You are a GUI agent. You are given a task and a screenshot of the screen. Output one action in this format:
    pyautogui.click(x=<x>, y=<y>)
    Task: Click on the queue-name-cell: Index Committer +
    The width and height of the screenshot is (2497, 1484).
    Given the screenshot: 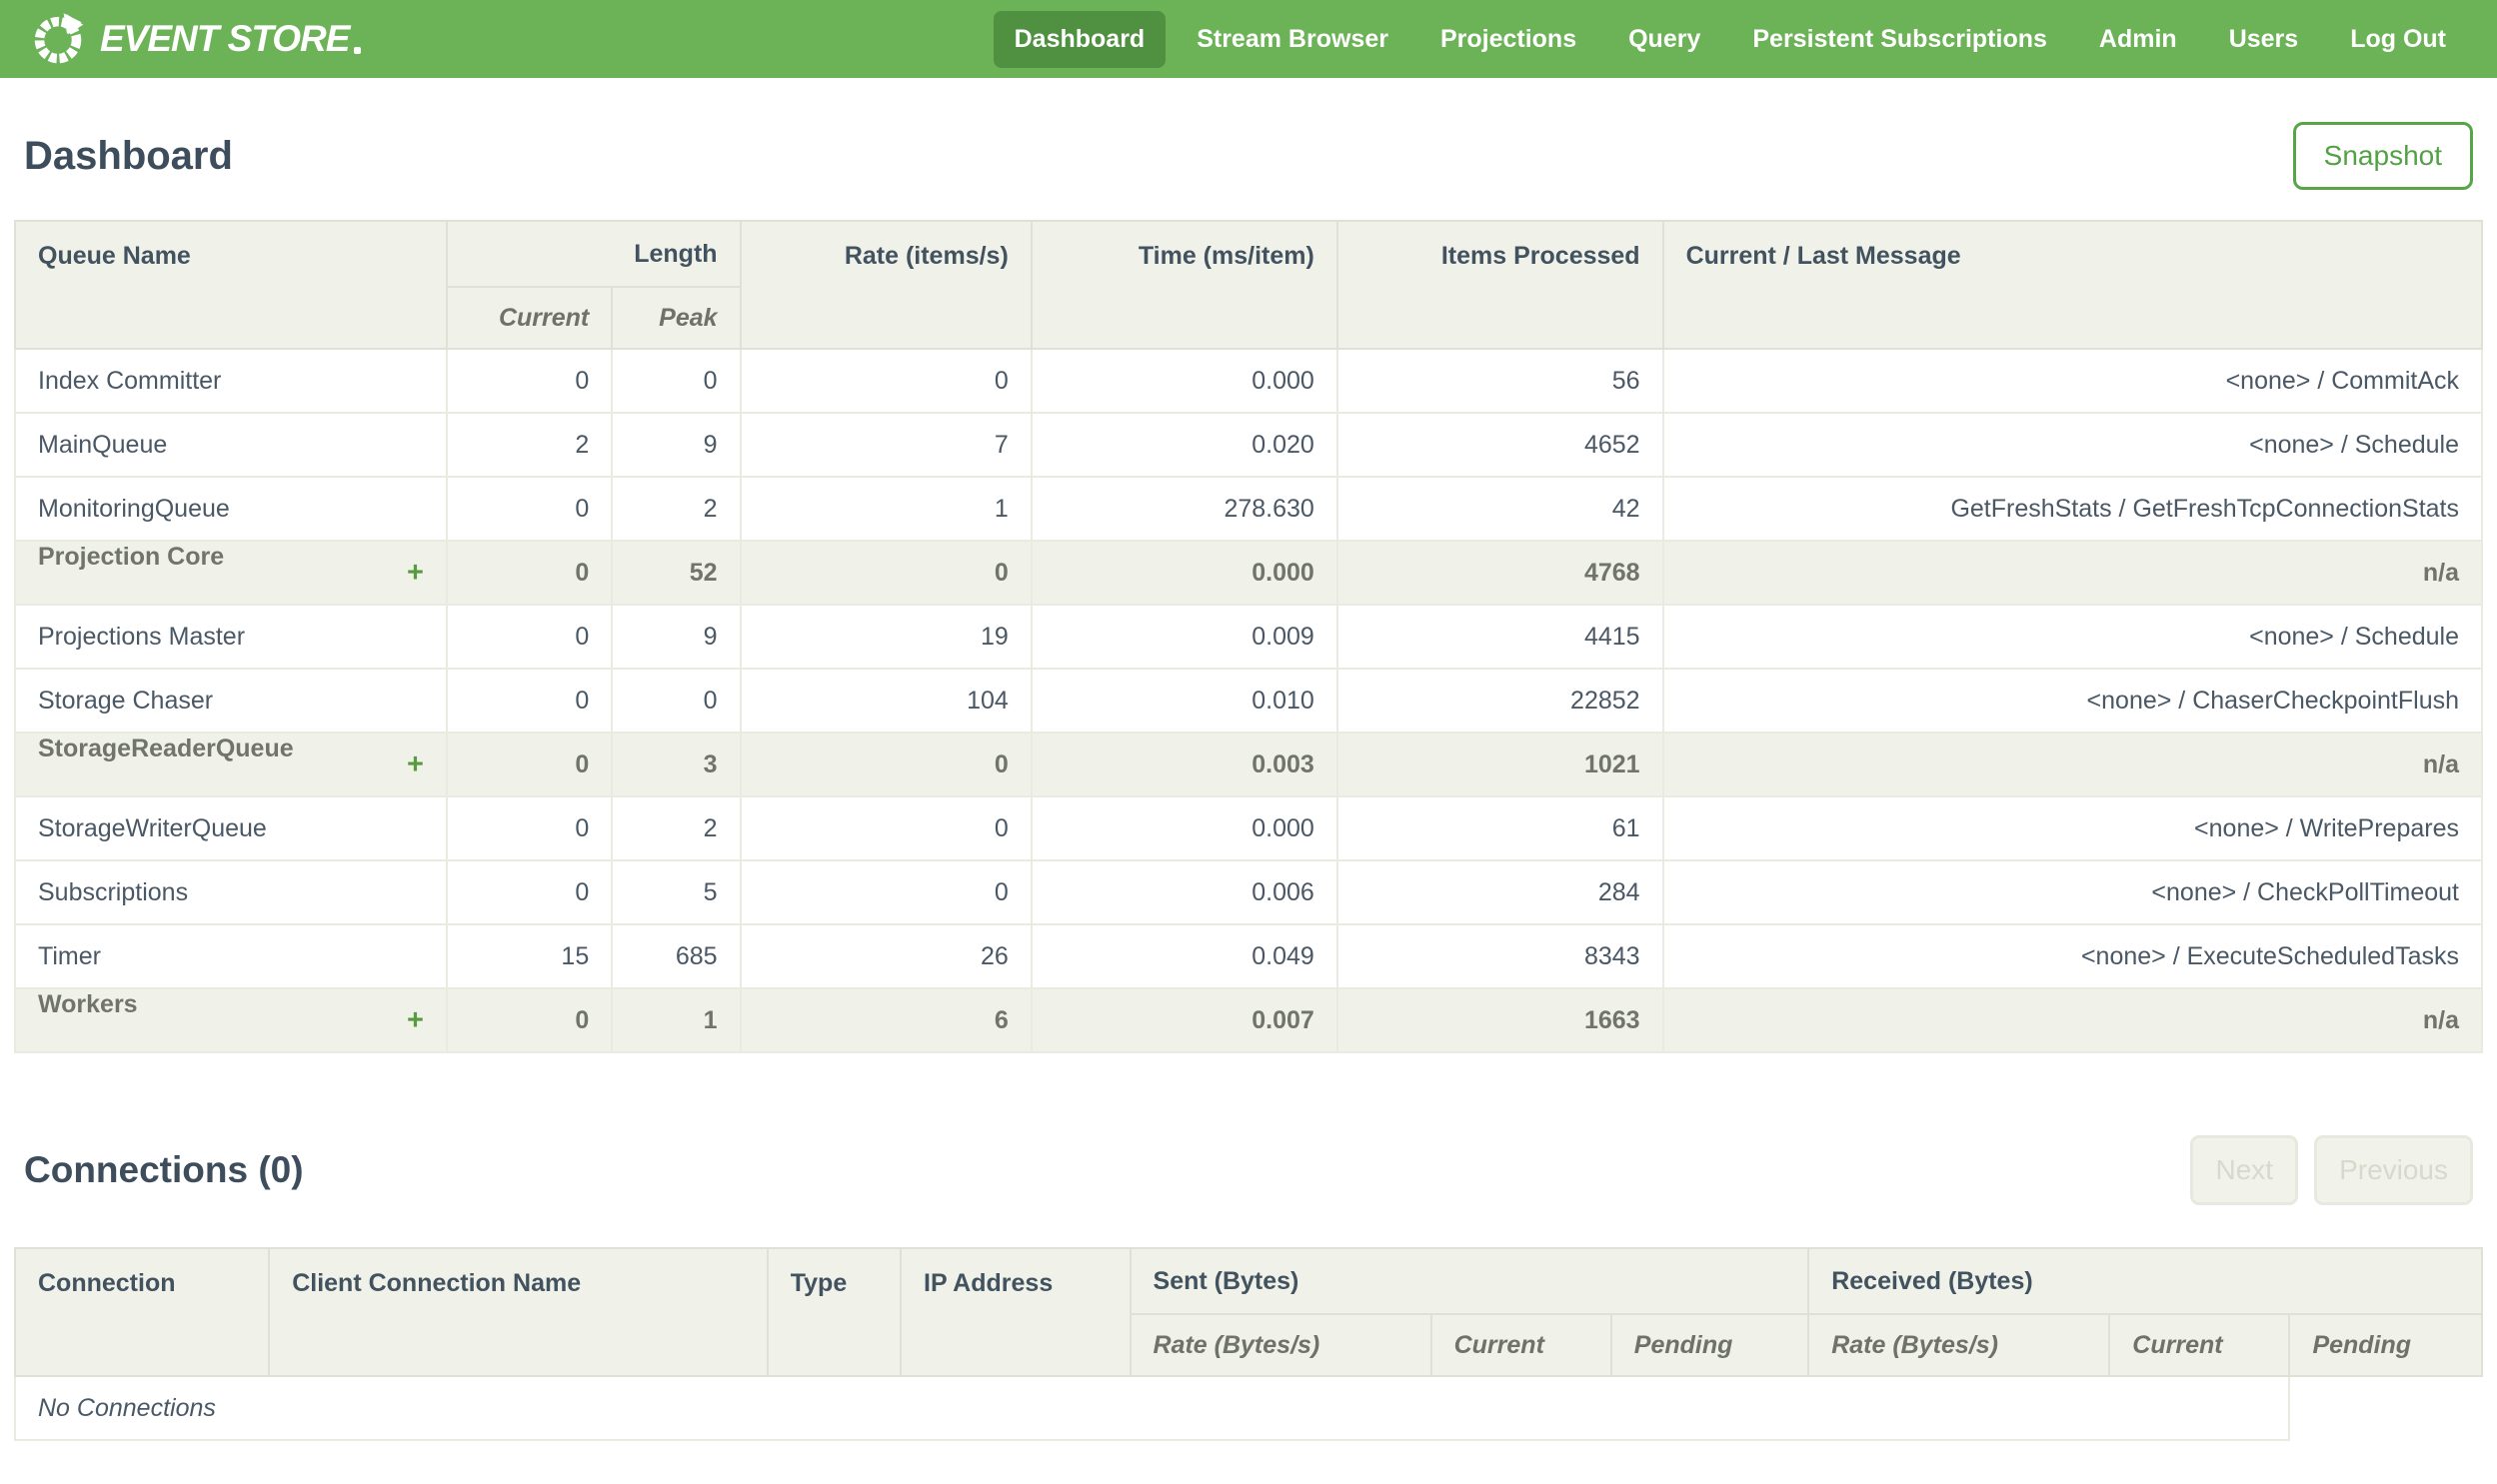 What is the action you would take?
    pyautogui.click(x=231, y=381)
    